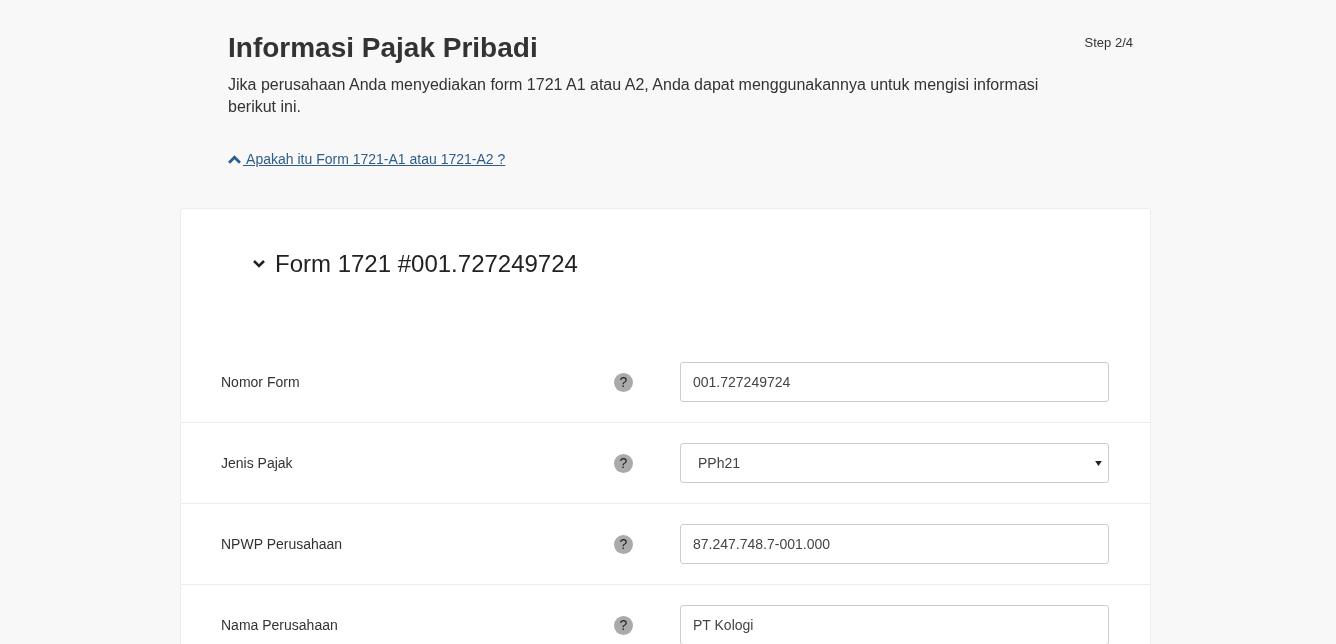 This screenshot has width=1336, height=644. Describe the element at coordinates (282, 544) in the screenshot. I see `field-label: NPWP Perusahaan` at that location.